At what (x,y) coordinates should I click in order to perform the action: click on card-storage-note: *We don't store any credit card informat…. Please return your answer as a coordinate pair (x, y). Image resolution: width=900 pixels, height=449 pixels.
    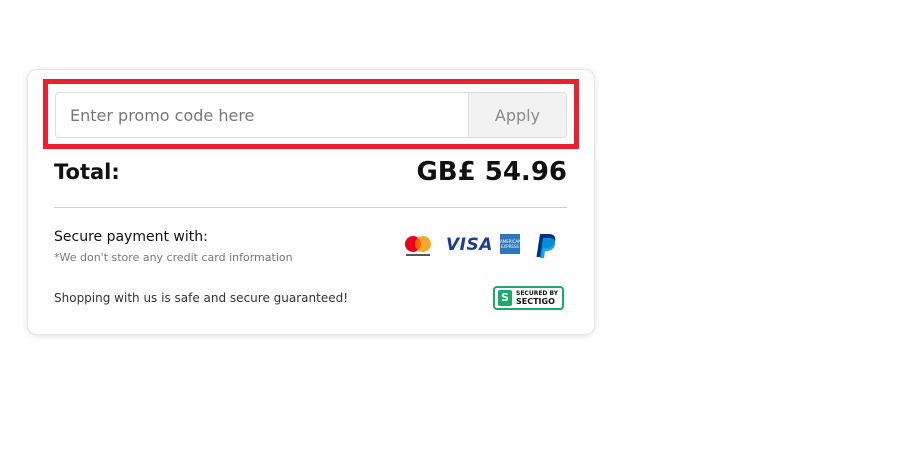
    Looking at the image, I should click on (173, 257).